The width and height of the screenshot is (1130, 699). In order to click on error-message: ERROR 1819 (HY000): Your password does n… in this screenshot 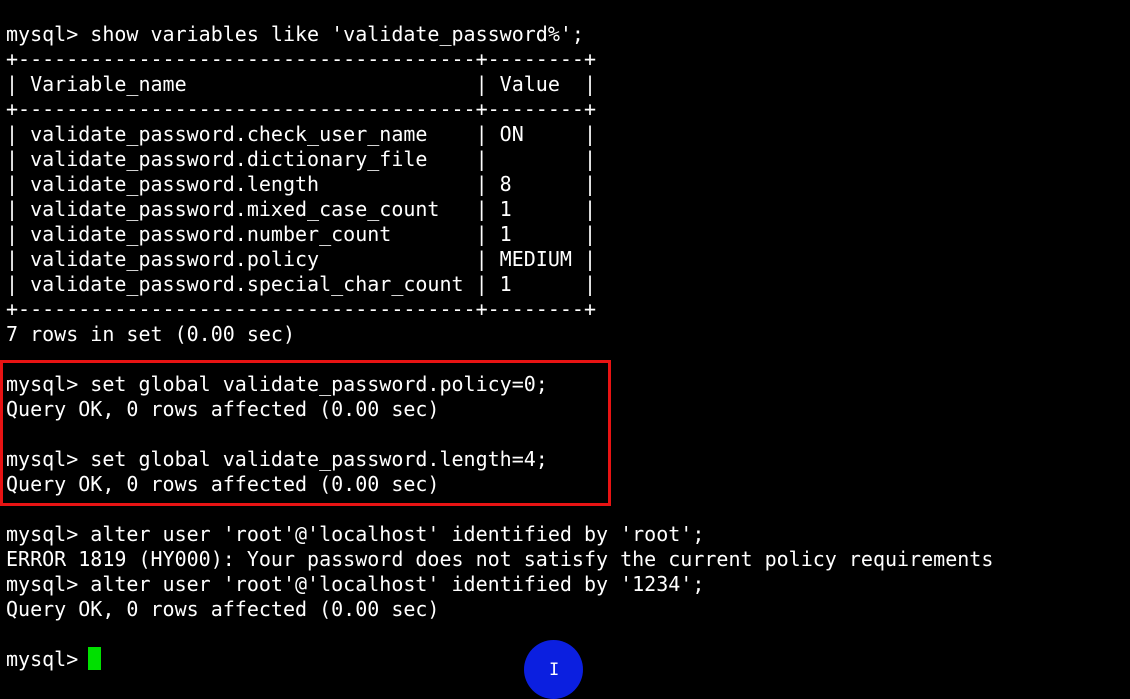, I will do `click(500, 559)`.